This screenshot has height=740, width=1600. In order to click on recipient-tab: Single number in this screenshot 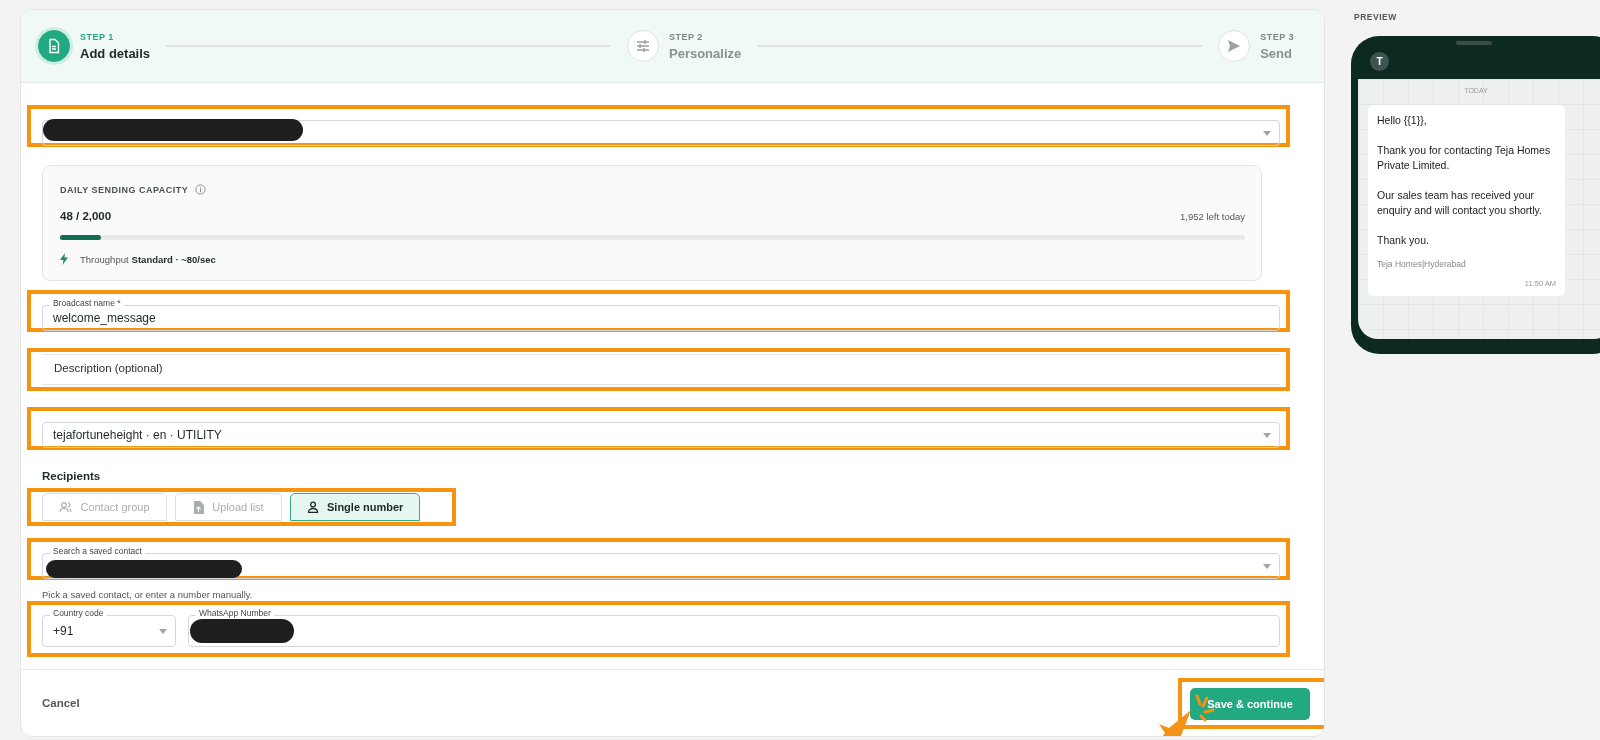, I will do `click(355, 507)`.